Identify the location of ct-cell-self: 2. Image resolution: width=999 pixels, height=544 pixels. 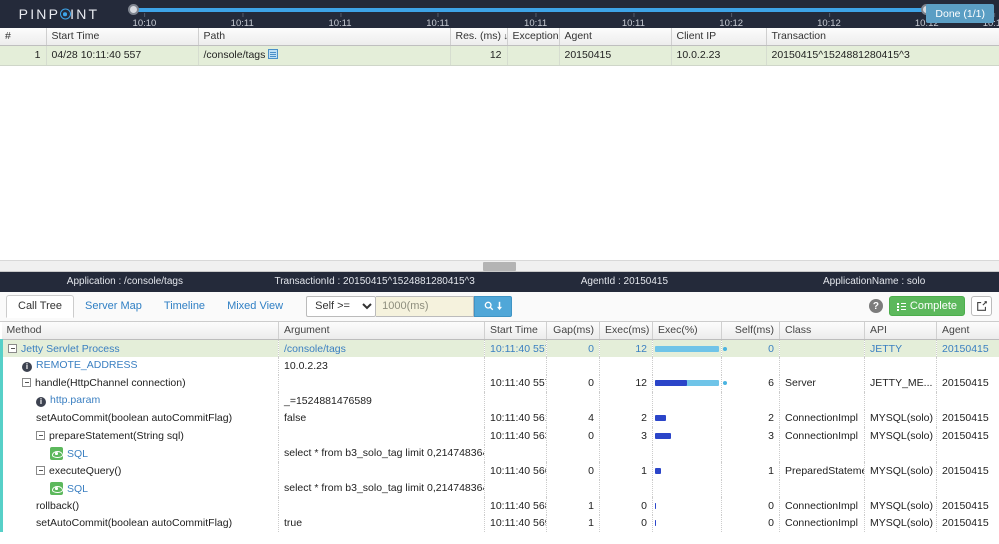
(750, 418).